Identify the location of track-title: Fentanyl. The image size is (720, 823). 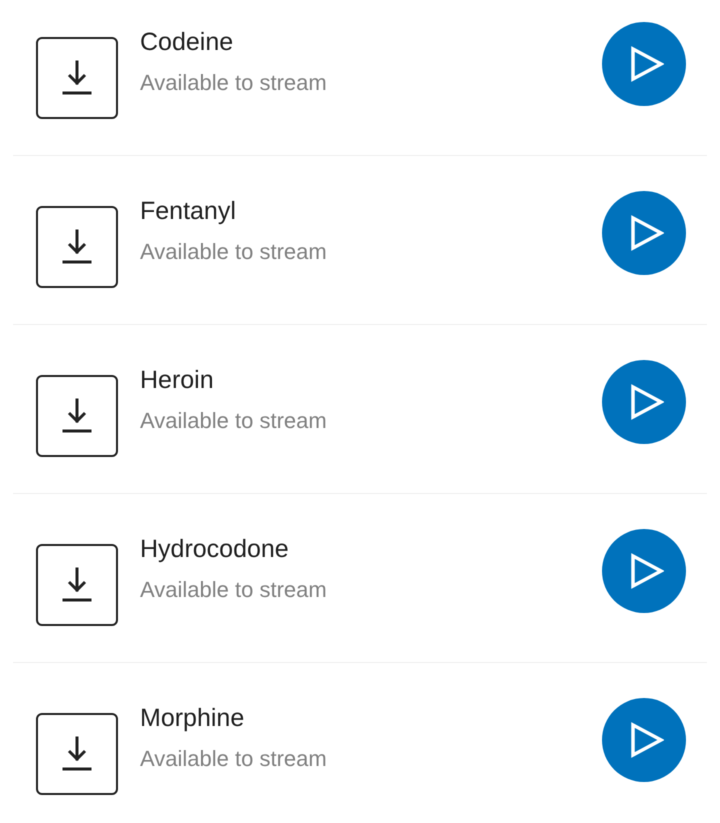
(188, 211).